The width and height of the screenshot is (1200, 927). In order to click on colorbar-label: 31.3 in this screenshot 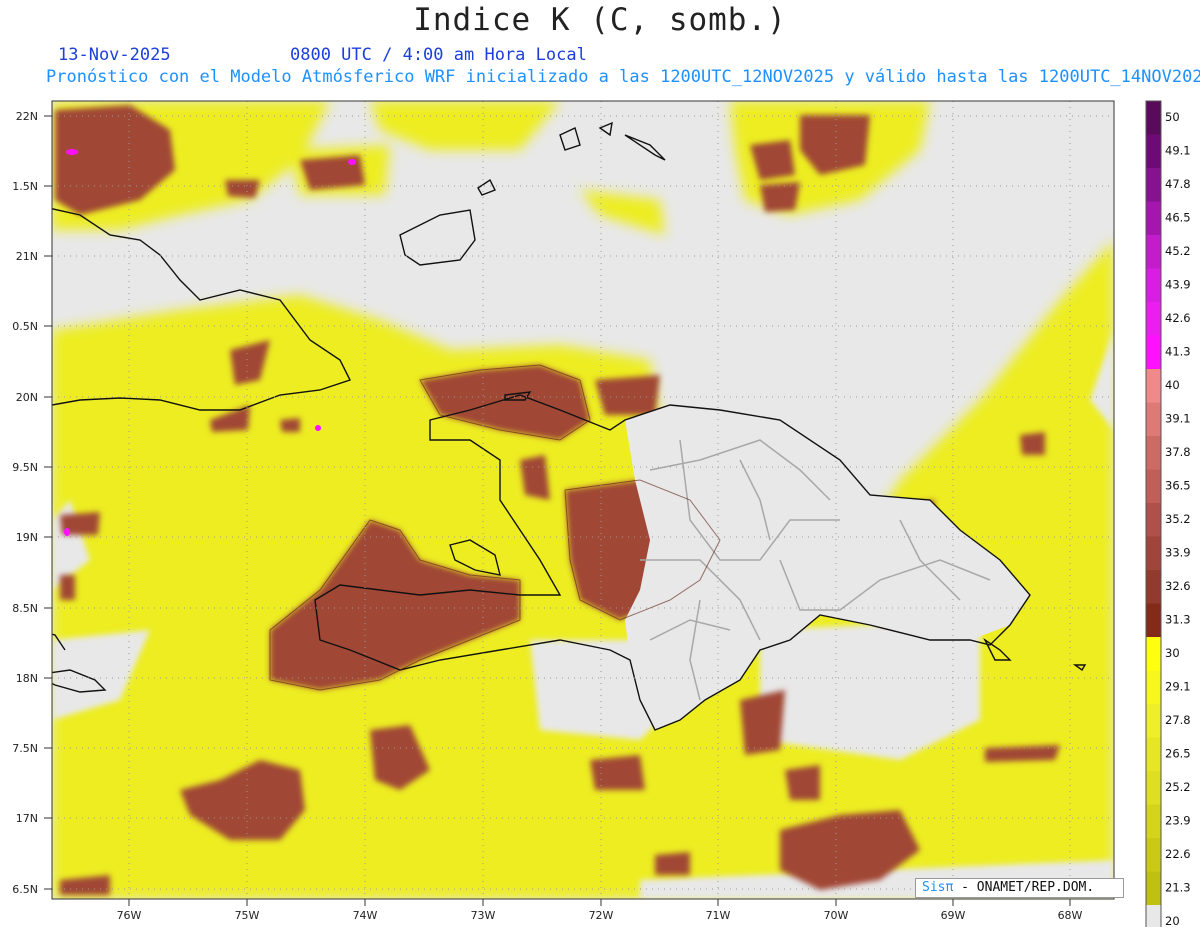, I will do `click(1178, 620)`.